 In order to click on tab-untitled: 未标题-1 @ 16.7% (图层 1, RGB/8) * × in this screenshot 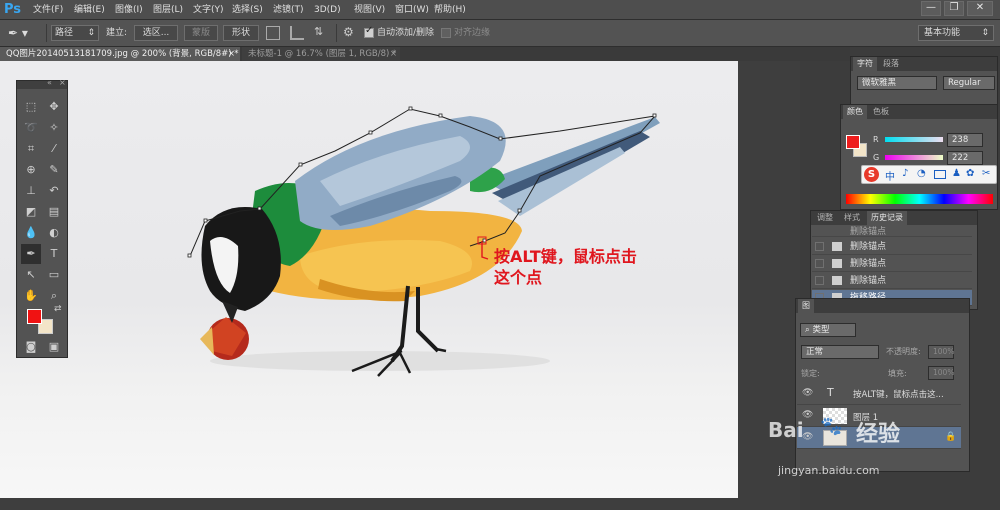, I will do `click(321, 54)`.